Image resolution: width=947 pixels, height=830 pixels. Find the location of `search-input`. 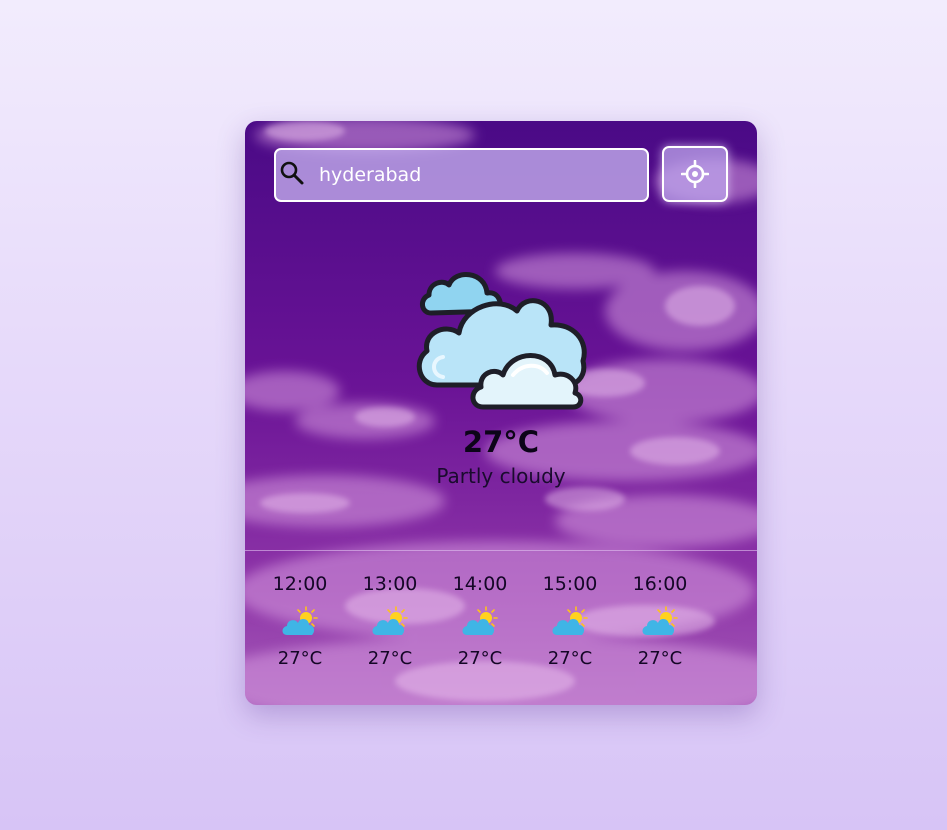

search-input is located at coordinates (474, 175).